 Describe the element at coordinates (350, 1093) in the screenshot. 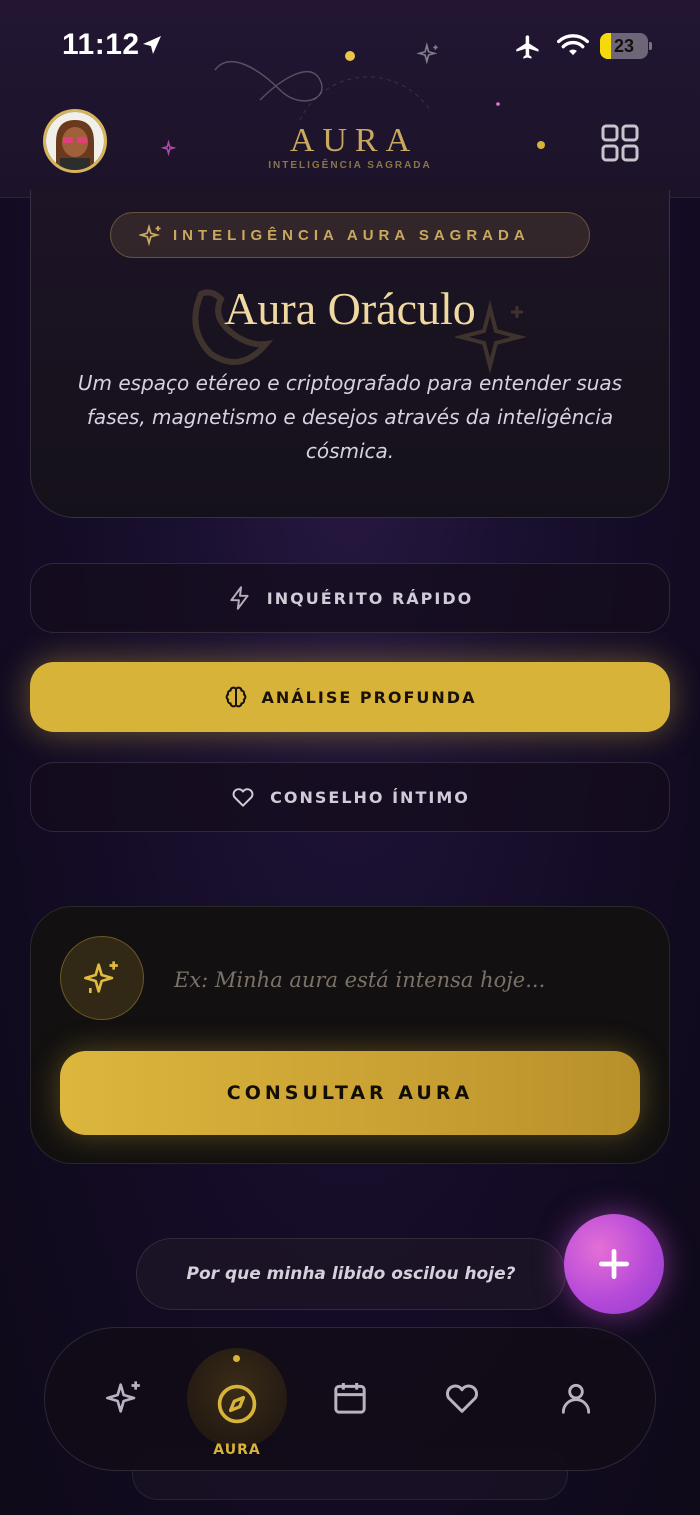

I see `consult-aura-button: CONSULTAR AURA` at that location.